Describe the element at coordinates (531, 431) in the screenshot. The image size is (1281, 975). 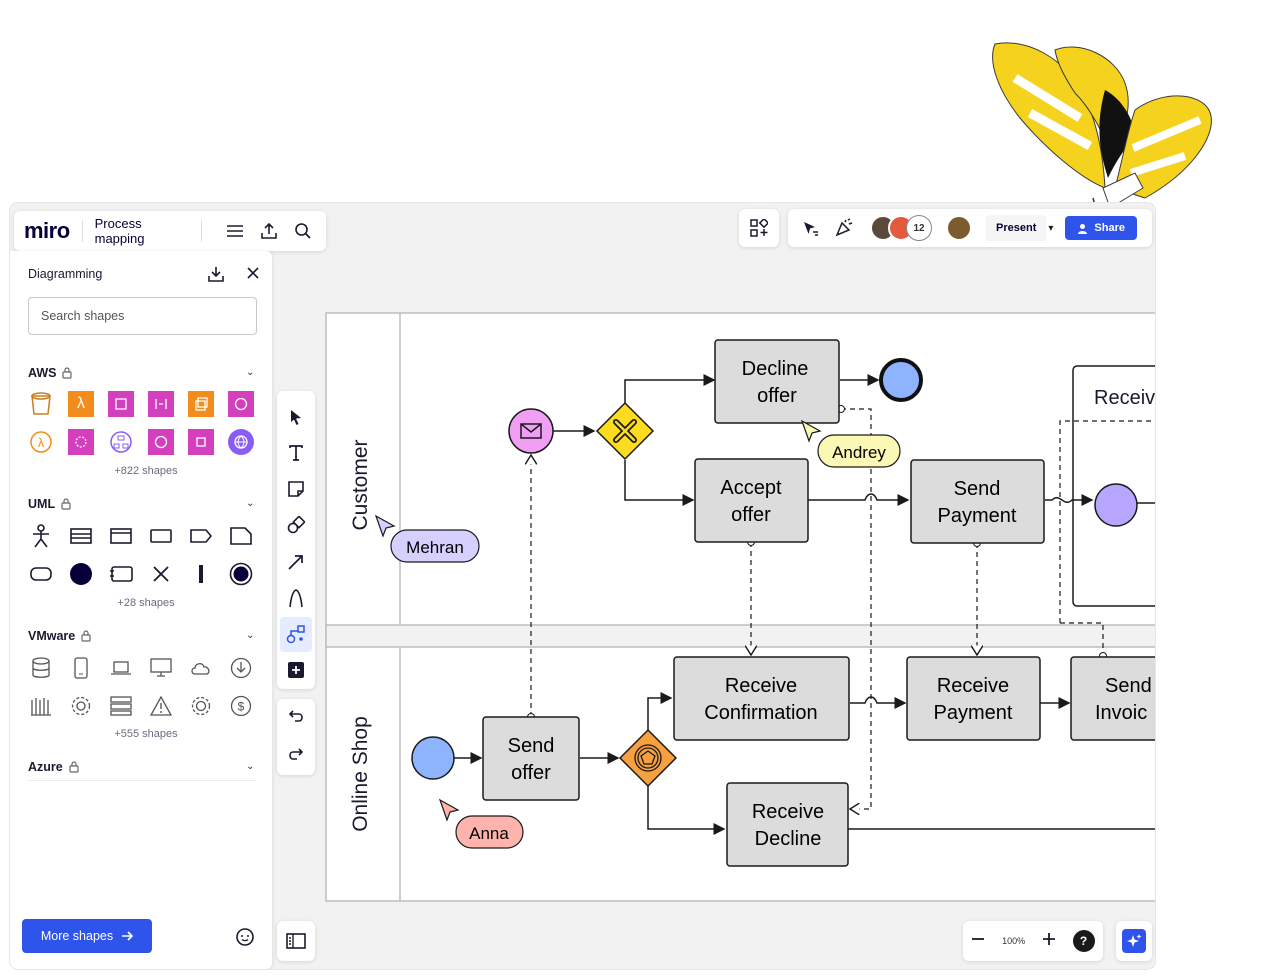
I see `message-catch-event` at that location.